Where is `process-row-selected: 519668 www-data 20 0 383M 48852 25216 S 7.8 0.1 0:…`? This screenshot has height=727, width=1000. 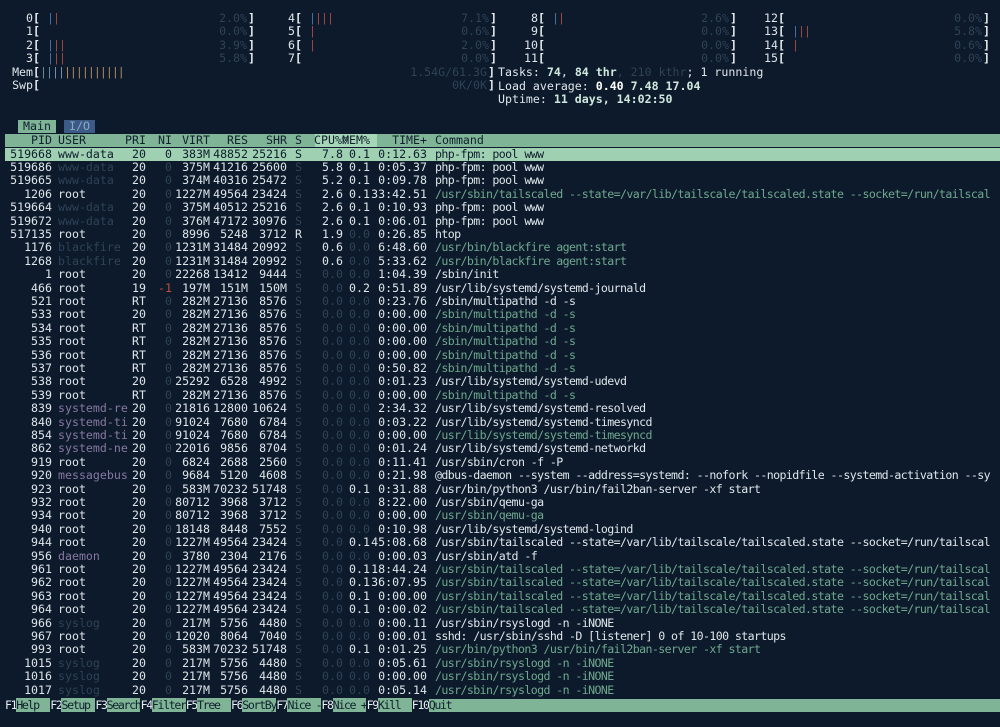
process-row-selected: 519668 www-data 20 0 383M 48852 25216 S 7.8 0.1 0:… is located at coordinates (502, 153).